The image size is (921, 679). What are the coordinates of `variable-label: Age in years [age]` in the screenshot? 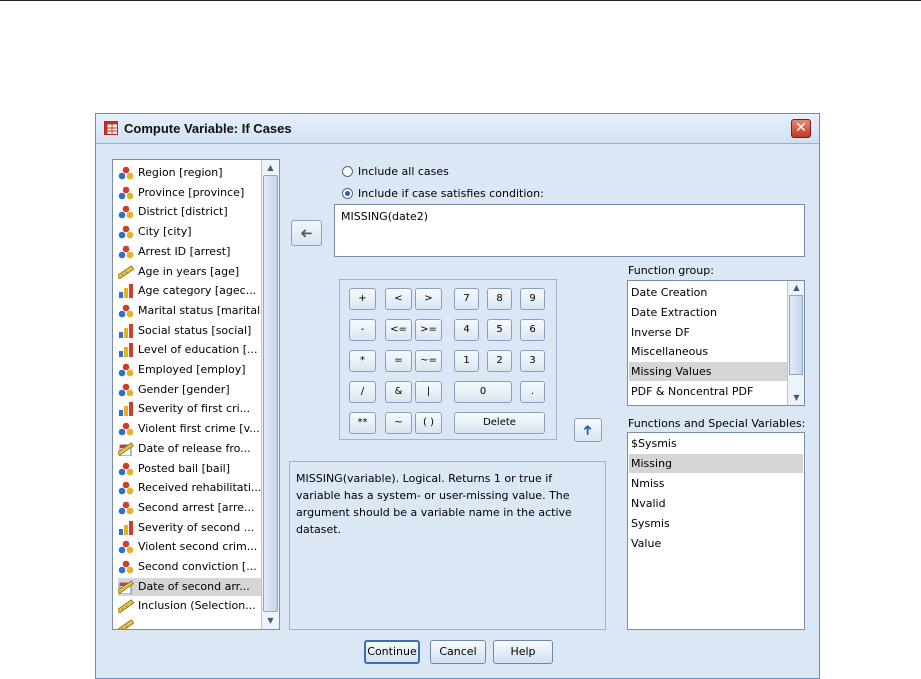 It's located at (189, 271).